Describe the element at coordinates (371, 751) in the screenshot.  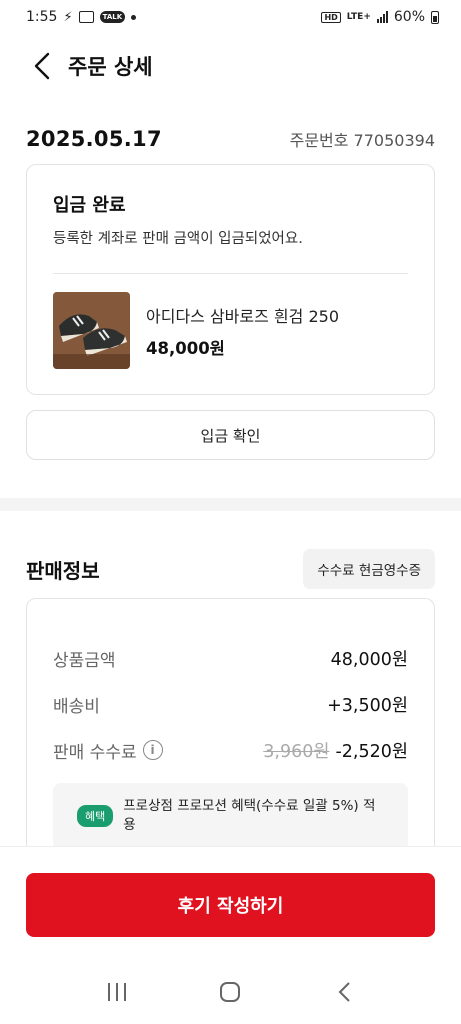
I see `fee-value: -2,520원` at that location.